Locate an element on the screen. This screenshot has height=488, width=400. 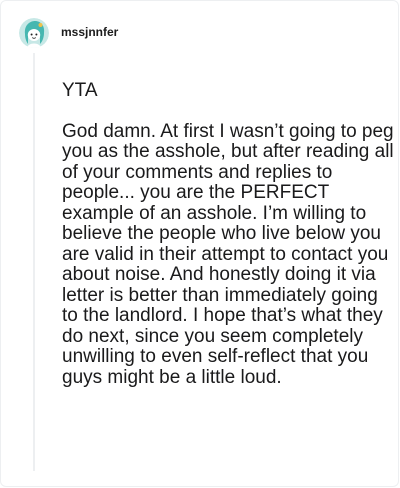
comment-header: mssjnnfer is located at coordinates (68, 33).